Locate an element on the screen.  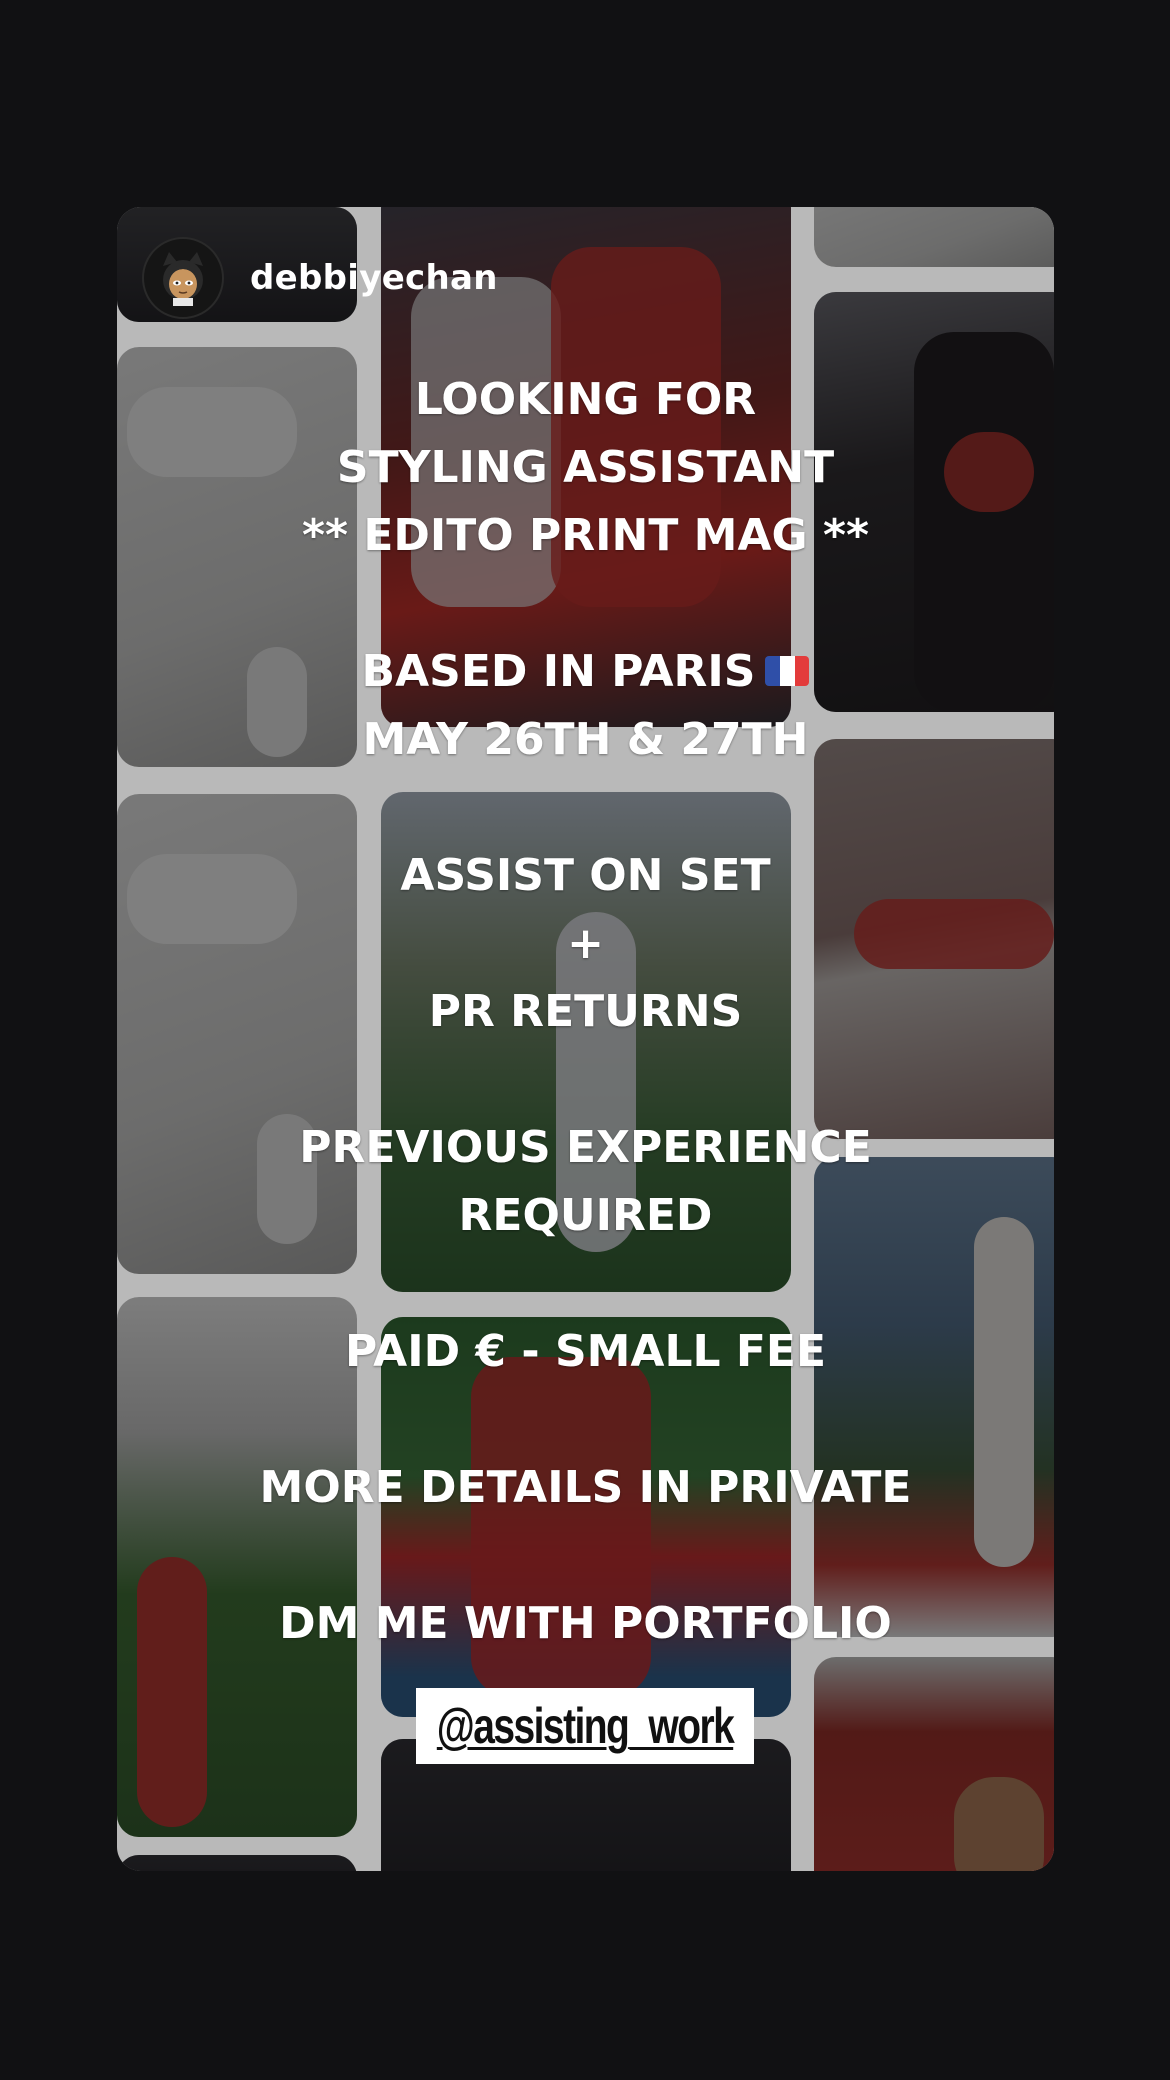
mention-sticker: @assisting_work is located at coordinates (585, 1726).